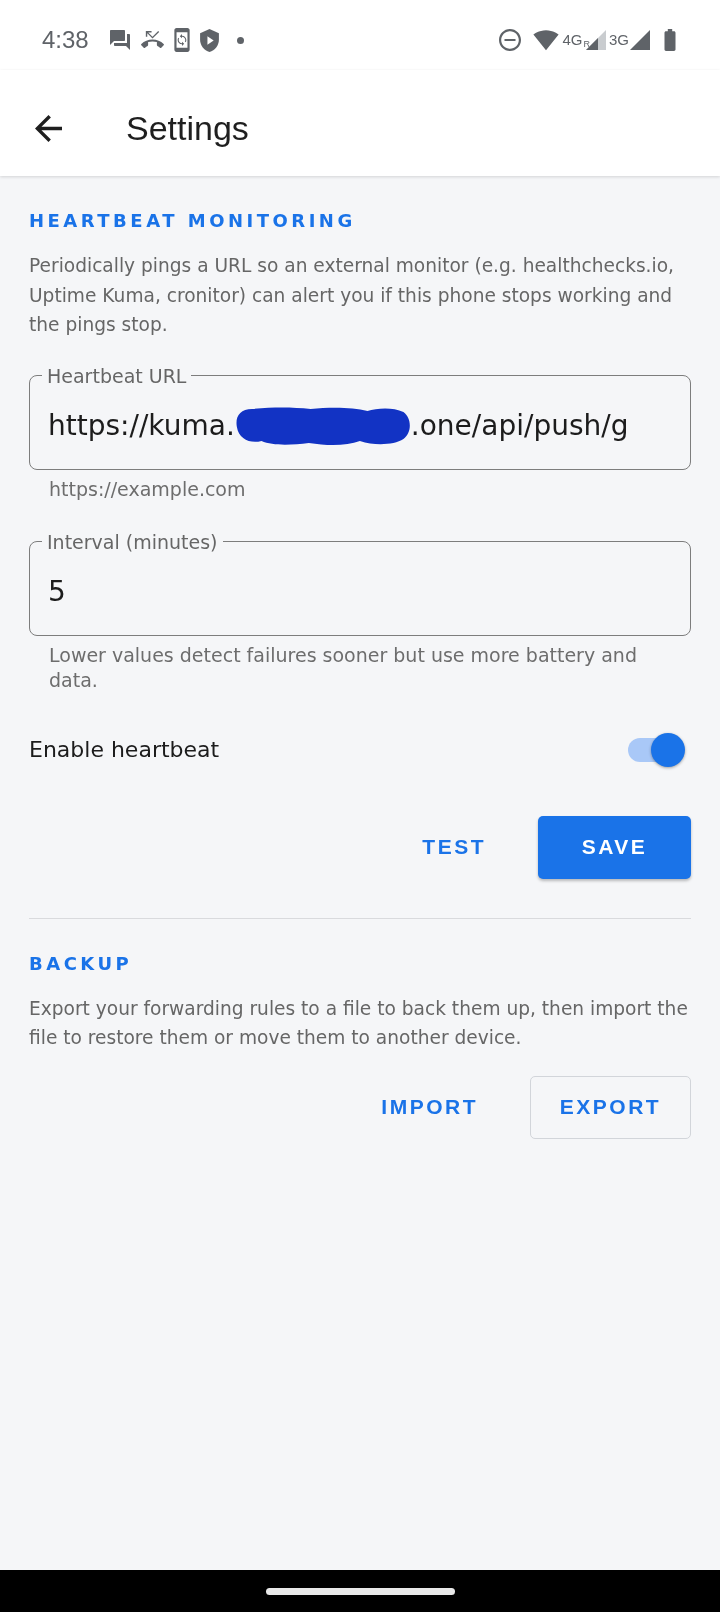 The width and height of the screenshot is (720, 1612). I want to click on field-value: 5, so click(57, 591).